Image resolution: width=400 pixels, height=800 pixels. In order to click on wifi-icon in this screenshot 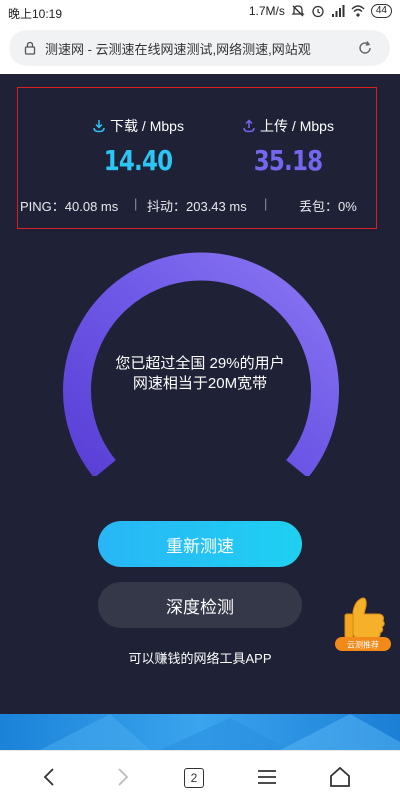, I will do `click(358, 11)`.